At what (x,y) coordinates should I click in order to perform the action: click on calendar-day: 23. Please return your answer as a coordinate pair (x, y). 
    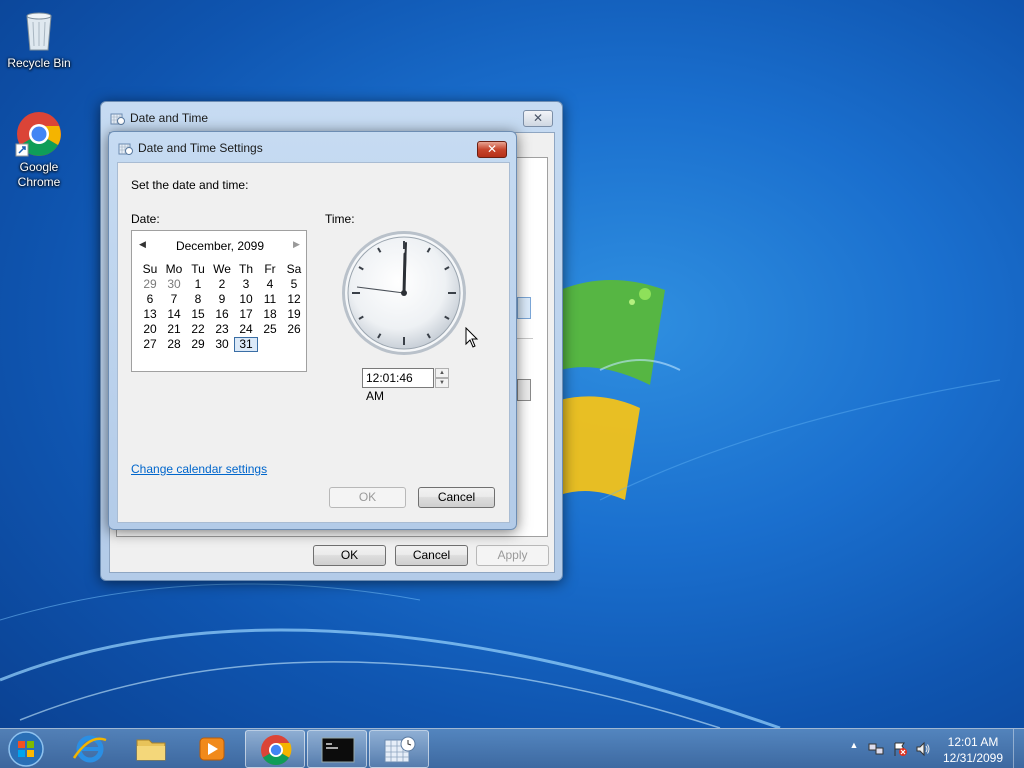
    Looking at the image, I should click on (222, 329).